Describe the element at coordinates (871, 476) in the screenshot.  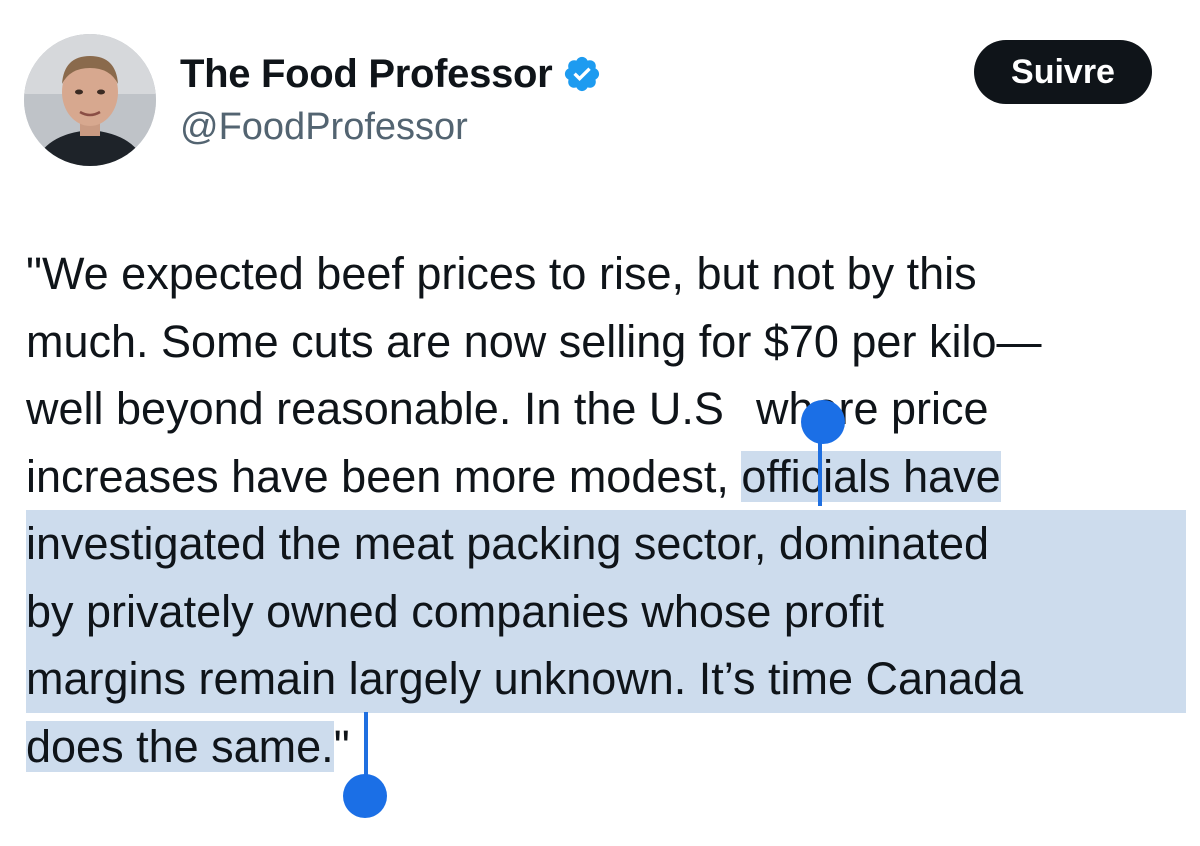
I see `selected-text: officials have` at that location.